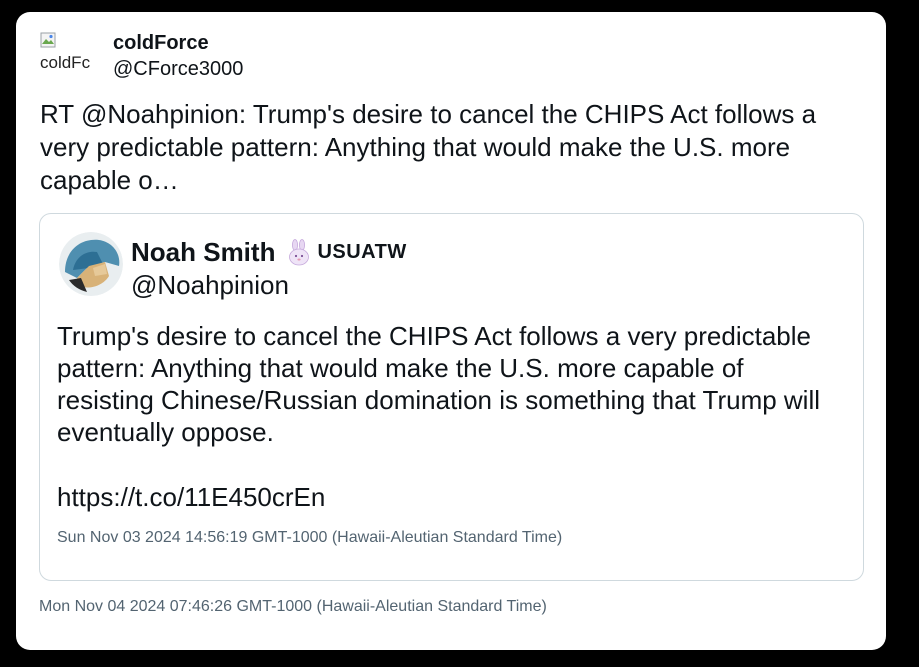 The width and height of the screenshot is (919, 667). Describe the element at coordinates (161, 43) in the screenshot. I see `author-display-name: coldForce` at that location.